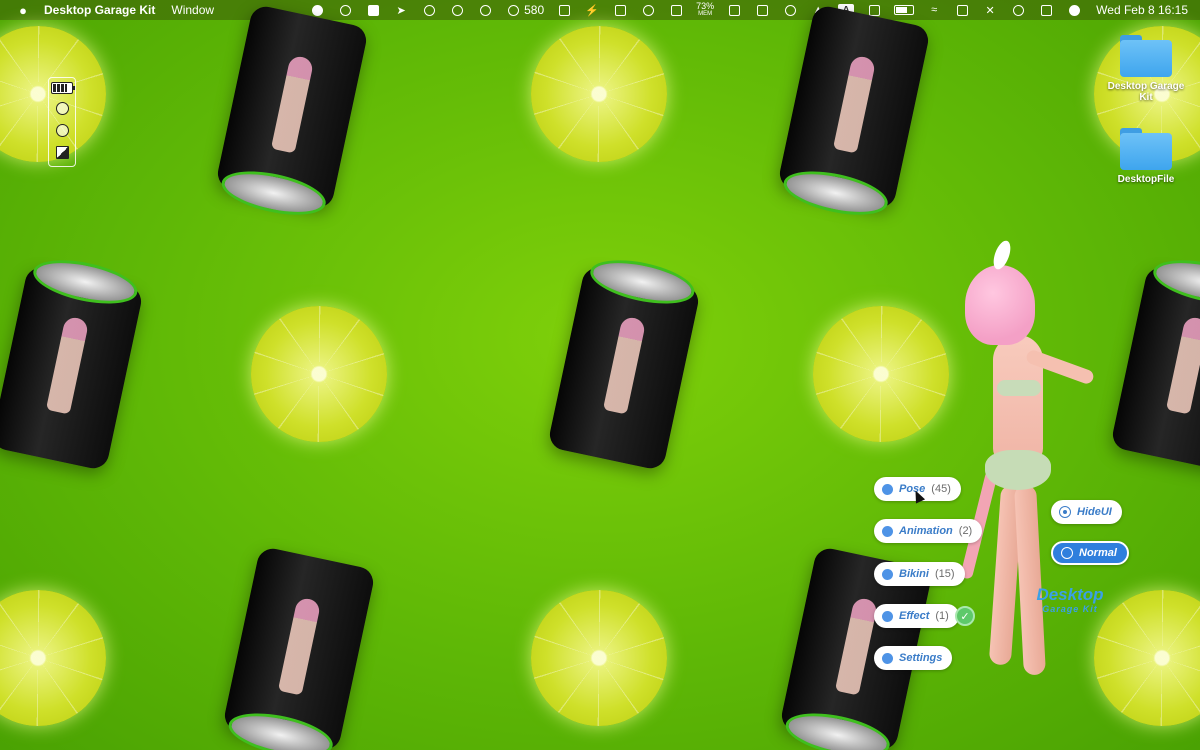 The height and width of the screenshot is (750, 1200). I want to click on character-leg, so click(1030, 580).